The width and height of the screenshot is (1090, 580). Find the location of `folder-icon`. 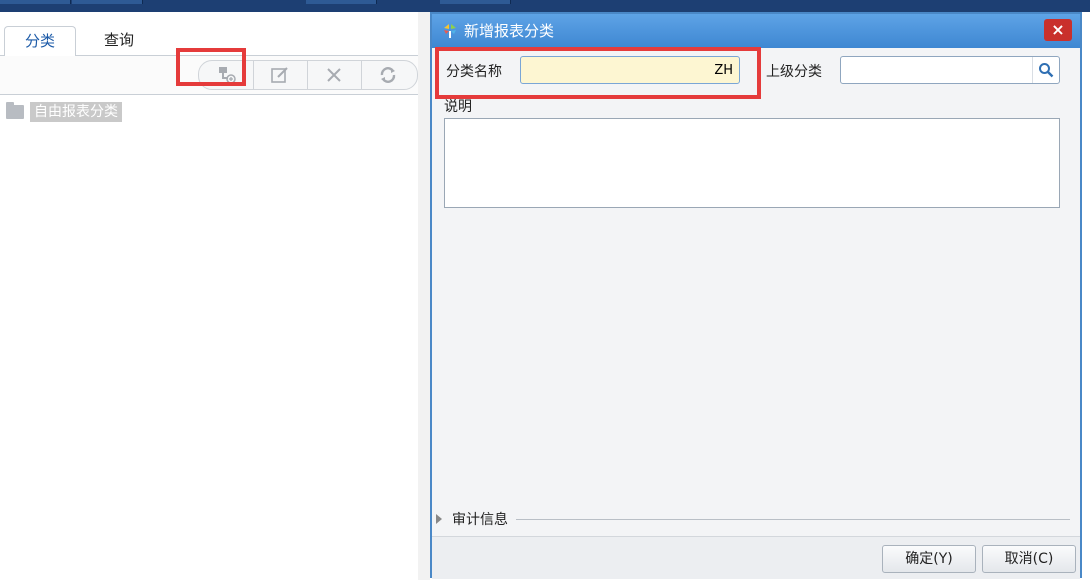

folder-icon is located at coordinates (15, 110).